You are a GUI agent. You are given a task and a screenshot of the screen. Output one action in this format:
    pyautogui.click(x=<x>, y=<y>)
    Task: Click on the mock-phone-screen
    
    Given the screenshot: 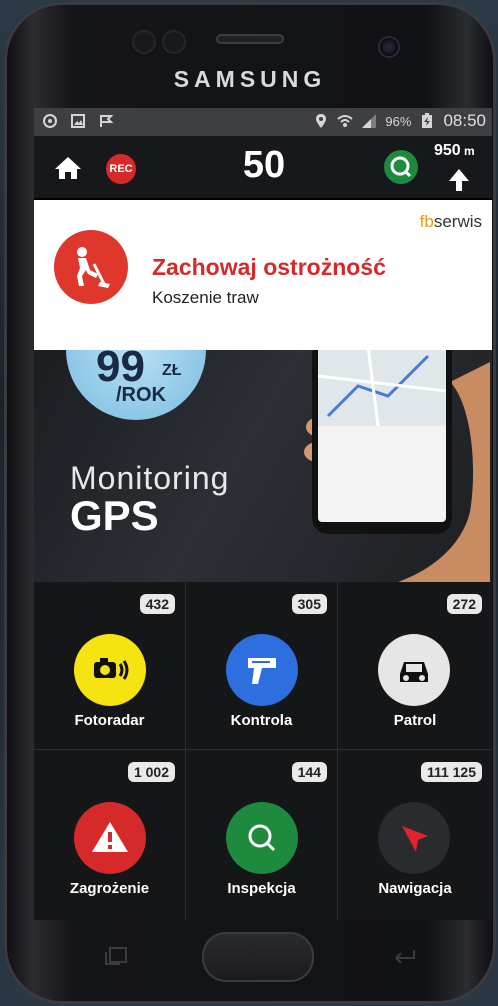 What is the action you would take?
    pyautogui.click(x=382, y=436)
    